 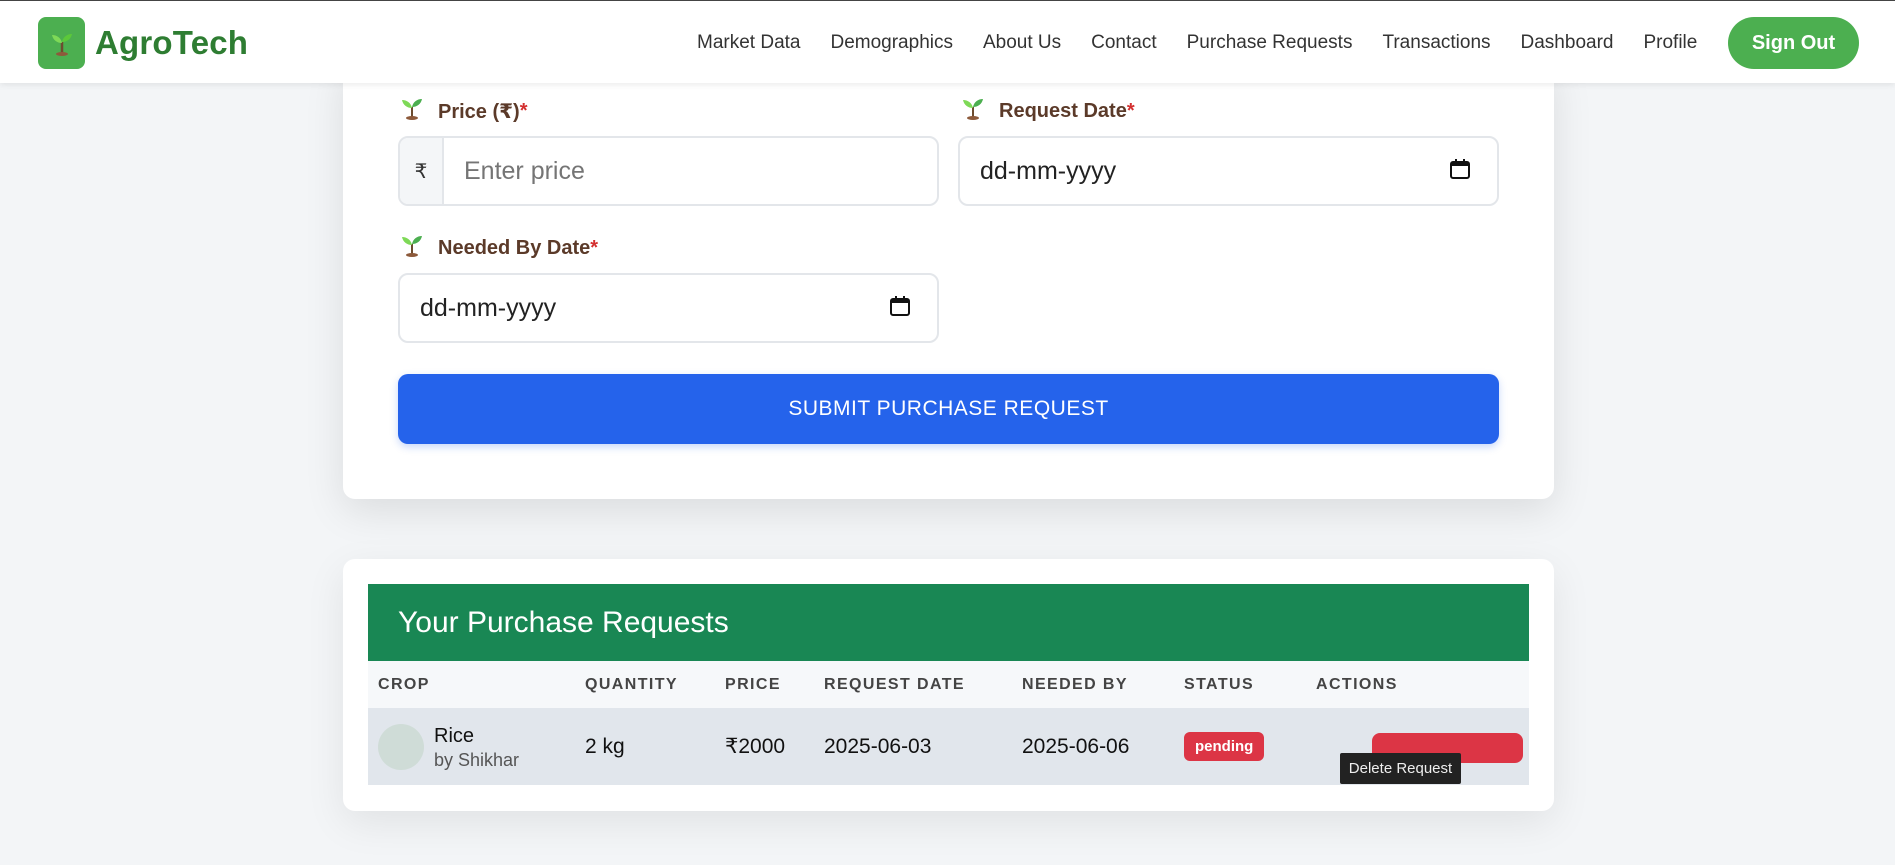 What do you see at coordinates (894, 684) in the screenshot?
I see `column-header-request-date: REQUEST DATE` at bounding box center [894, 684].